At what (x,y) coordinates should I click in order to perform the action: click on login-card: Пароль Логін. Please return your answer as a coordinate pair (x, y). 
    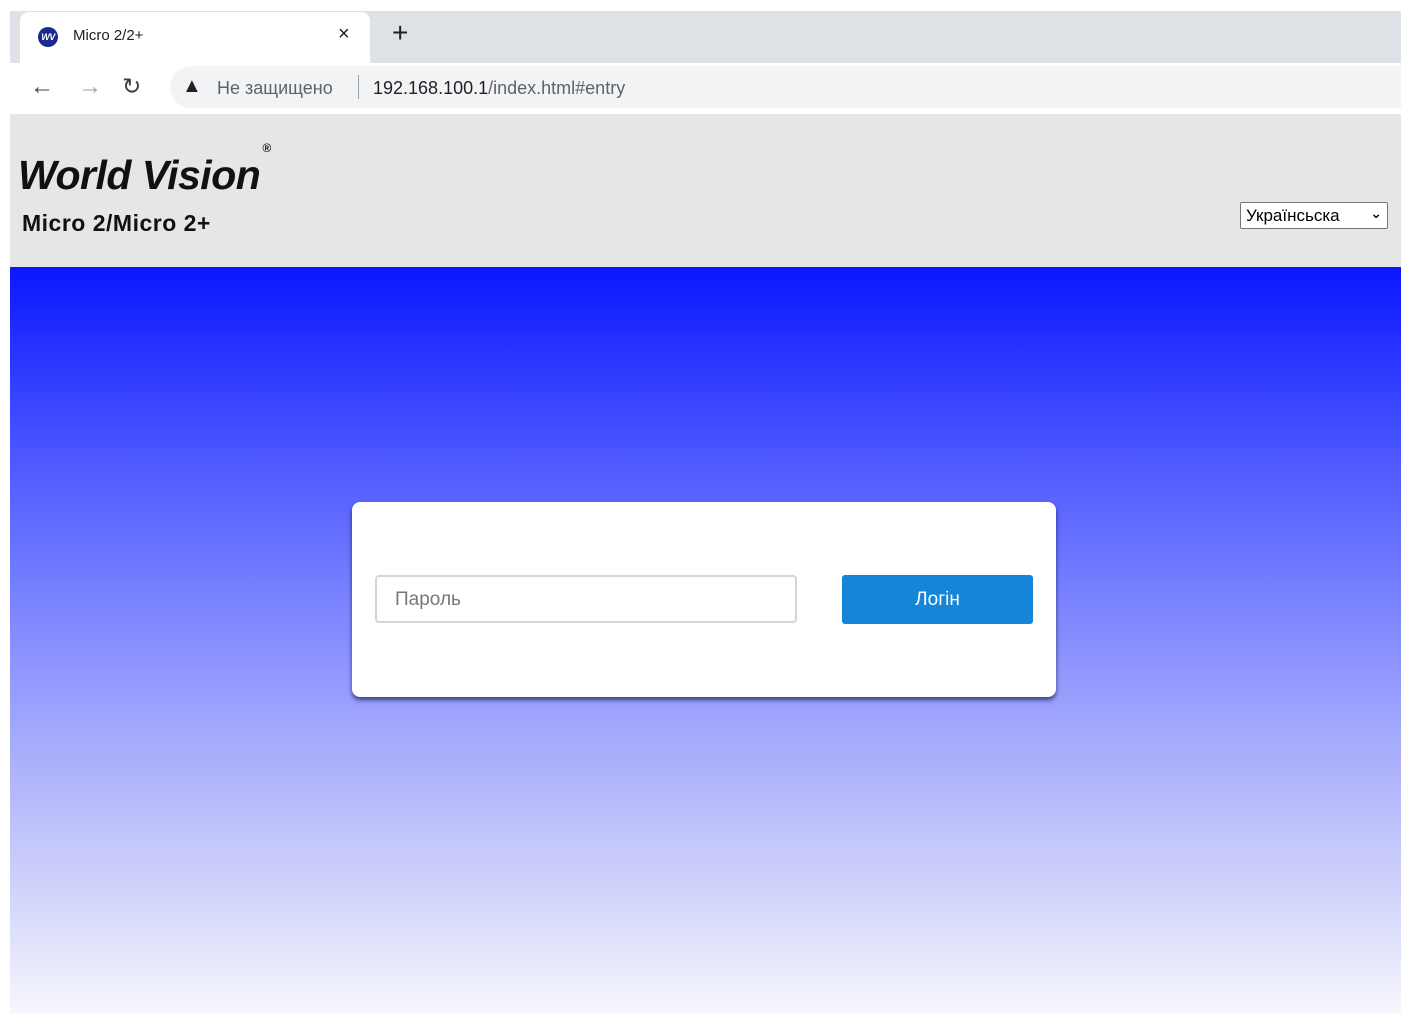
    Looking at the image, I should click on (704, 599).